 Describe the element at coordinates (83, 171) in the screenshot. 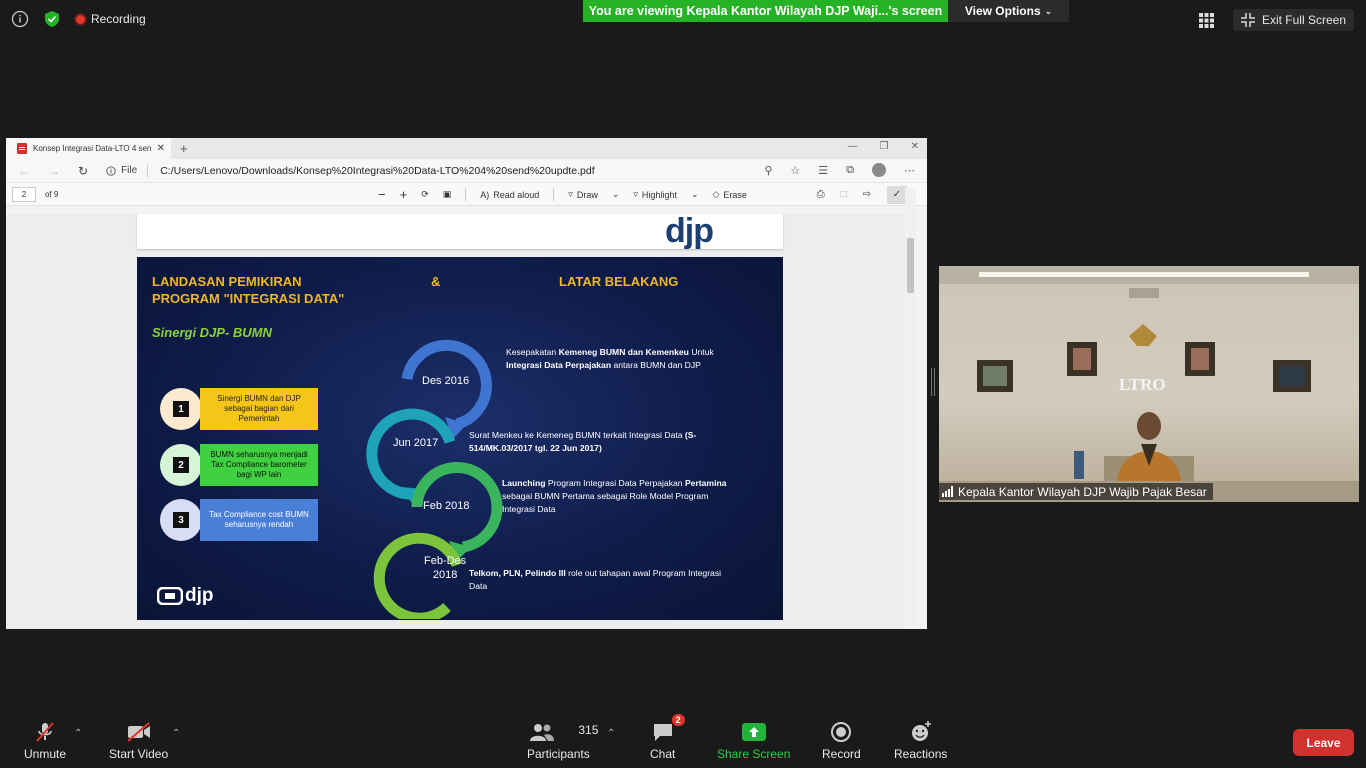

I see `refresh-icon: ↻` at that location.